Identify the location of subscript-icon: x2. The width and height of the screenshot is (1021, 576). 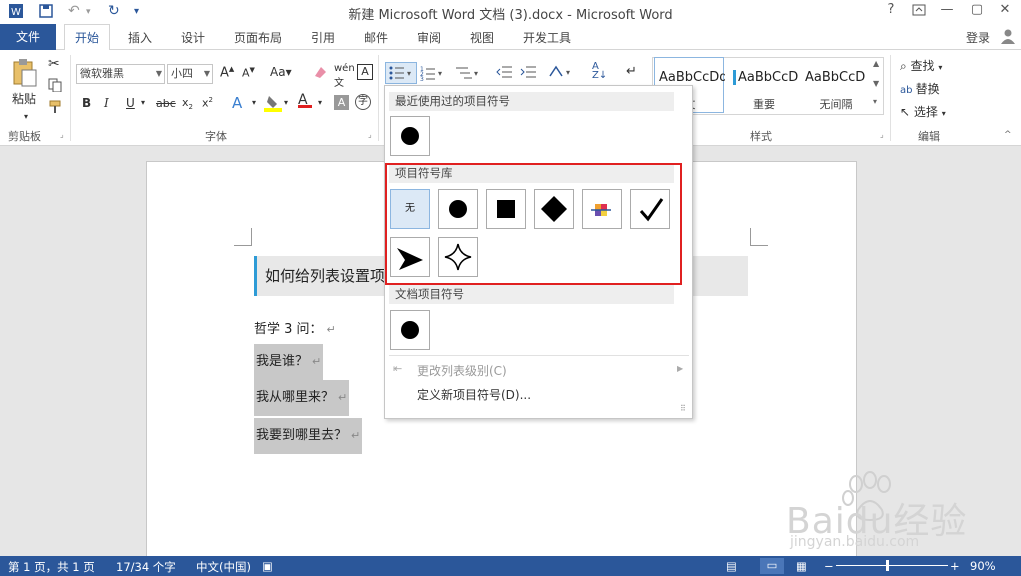
(187, 103).